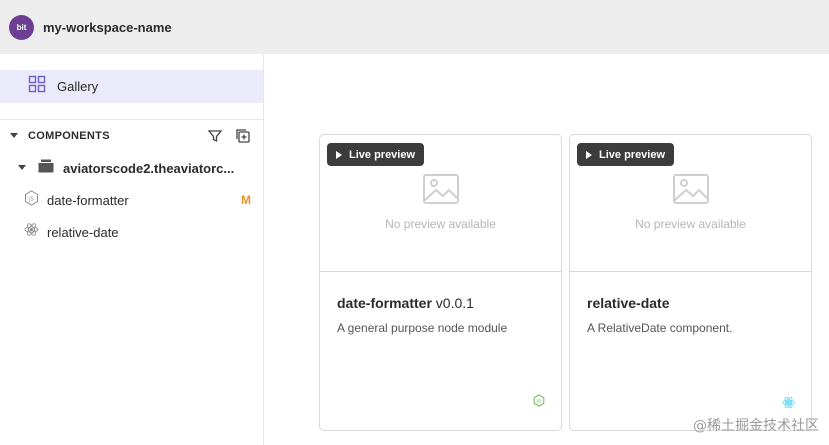 The height and width of the screenshot is (445, 829). I want to click on sidebar-item-label: date-formatter, so click(88, 200).